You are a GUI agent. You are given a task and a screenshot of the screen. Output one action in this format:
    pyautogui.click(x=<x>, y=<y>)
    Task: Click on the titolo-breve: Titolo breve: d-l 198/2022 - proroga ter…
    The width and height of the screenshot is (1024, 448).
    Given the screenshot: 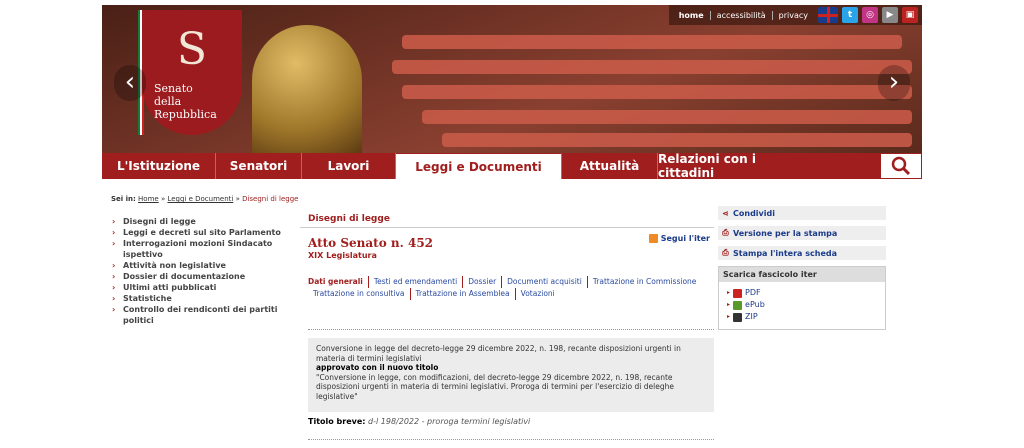 What is the action you would take?
    pyautogui.click(x=419, y=421)
    